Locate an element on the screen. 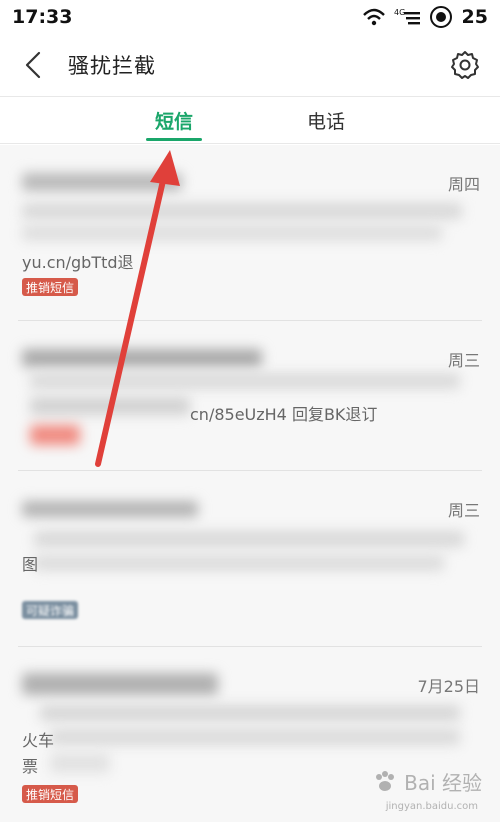 The height and width of the screenshot is (822, 500). status-icons: 4G 25 is located at coordinates (425, 17).